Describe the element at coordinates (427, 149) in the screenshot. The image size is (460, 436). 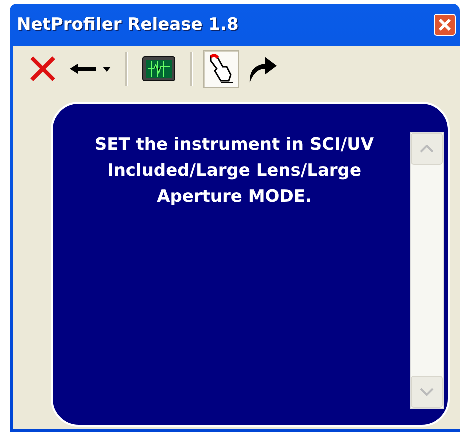
I see `chevron-up-icon` at that location.